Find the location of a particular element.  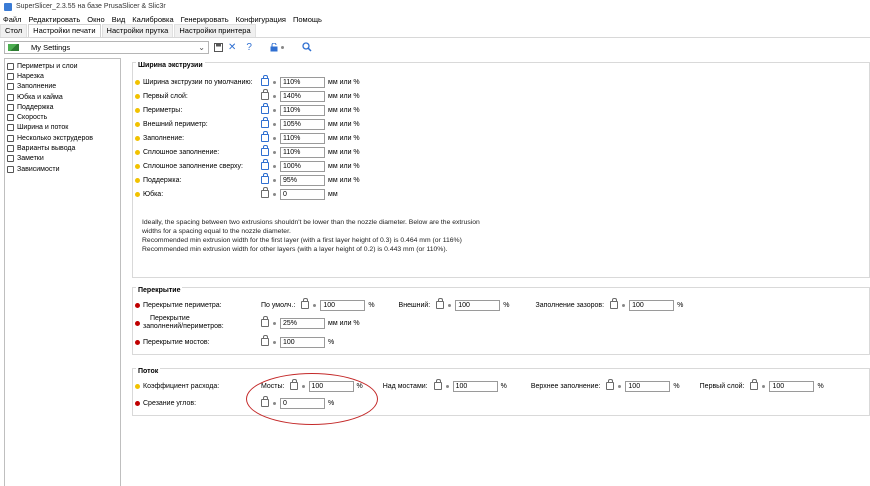

first-layer-flow-input: 100 is located at coordinates (792, 386).